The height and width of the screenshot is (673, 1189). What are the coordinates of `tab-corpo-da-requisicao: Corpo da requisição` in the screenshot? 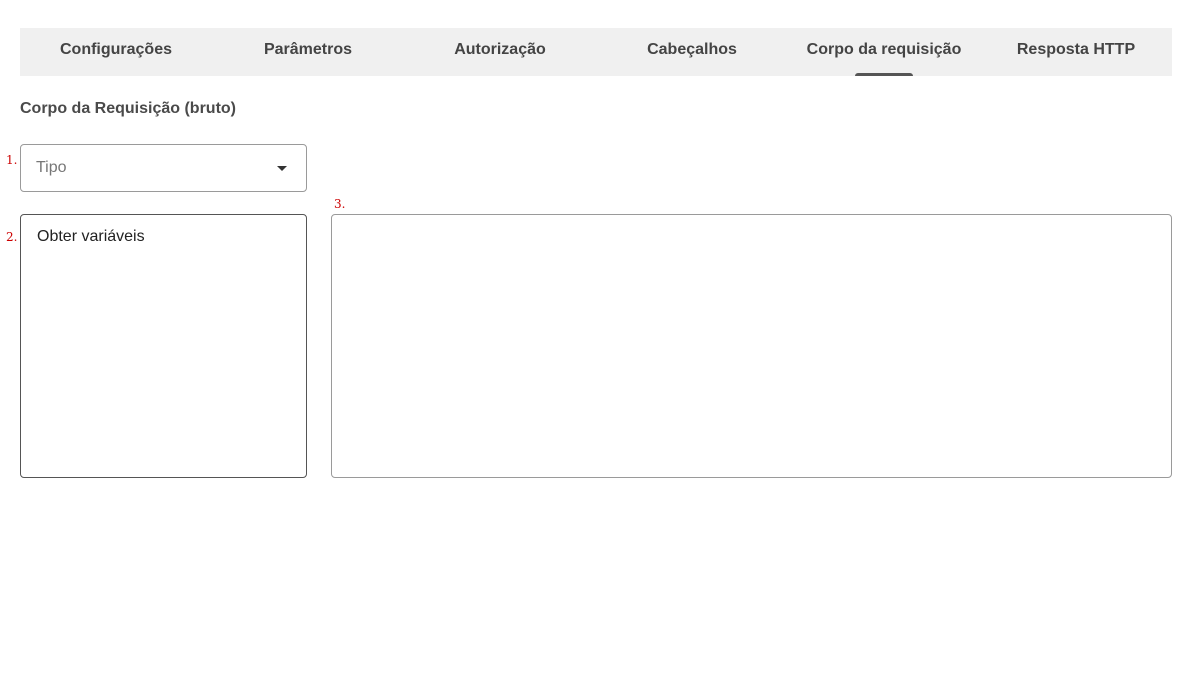 It's located at (884, 52).